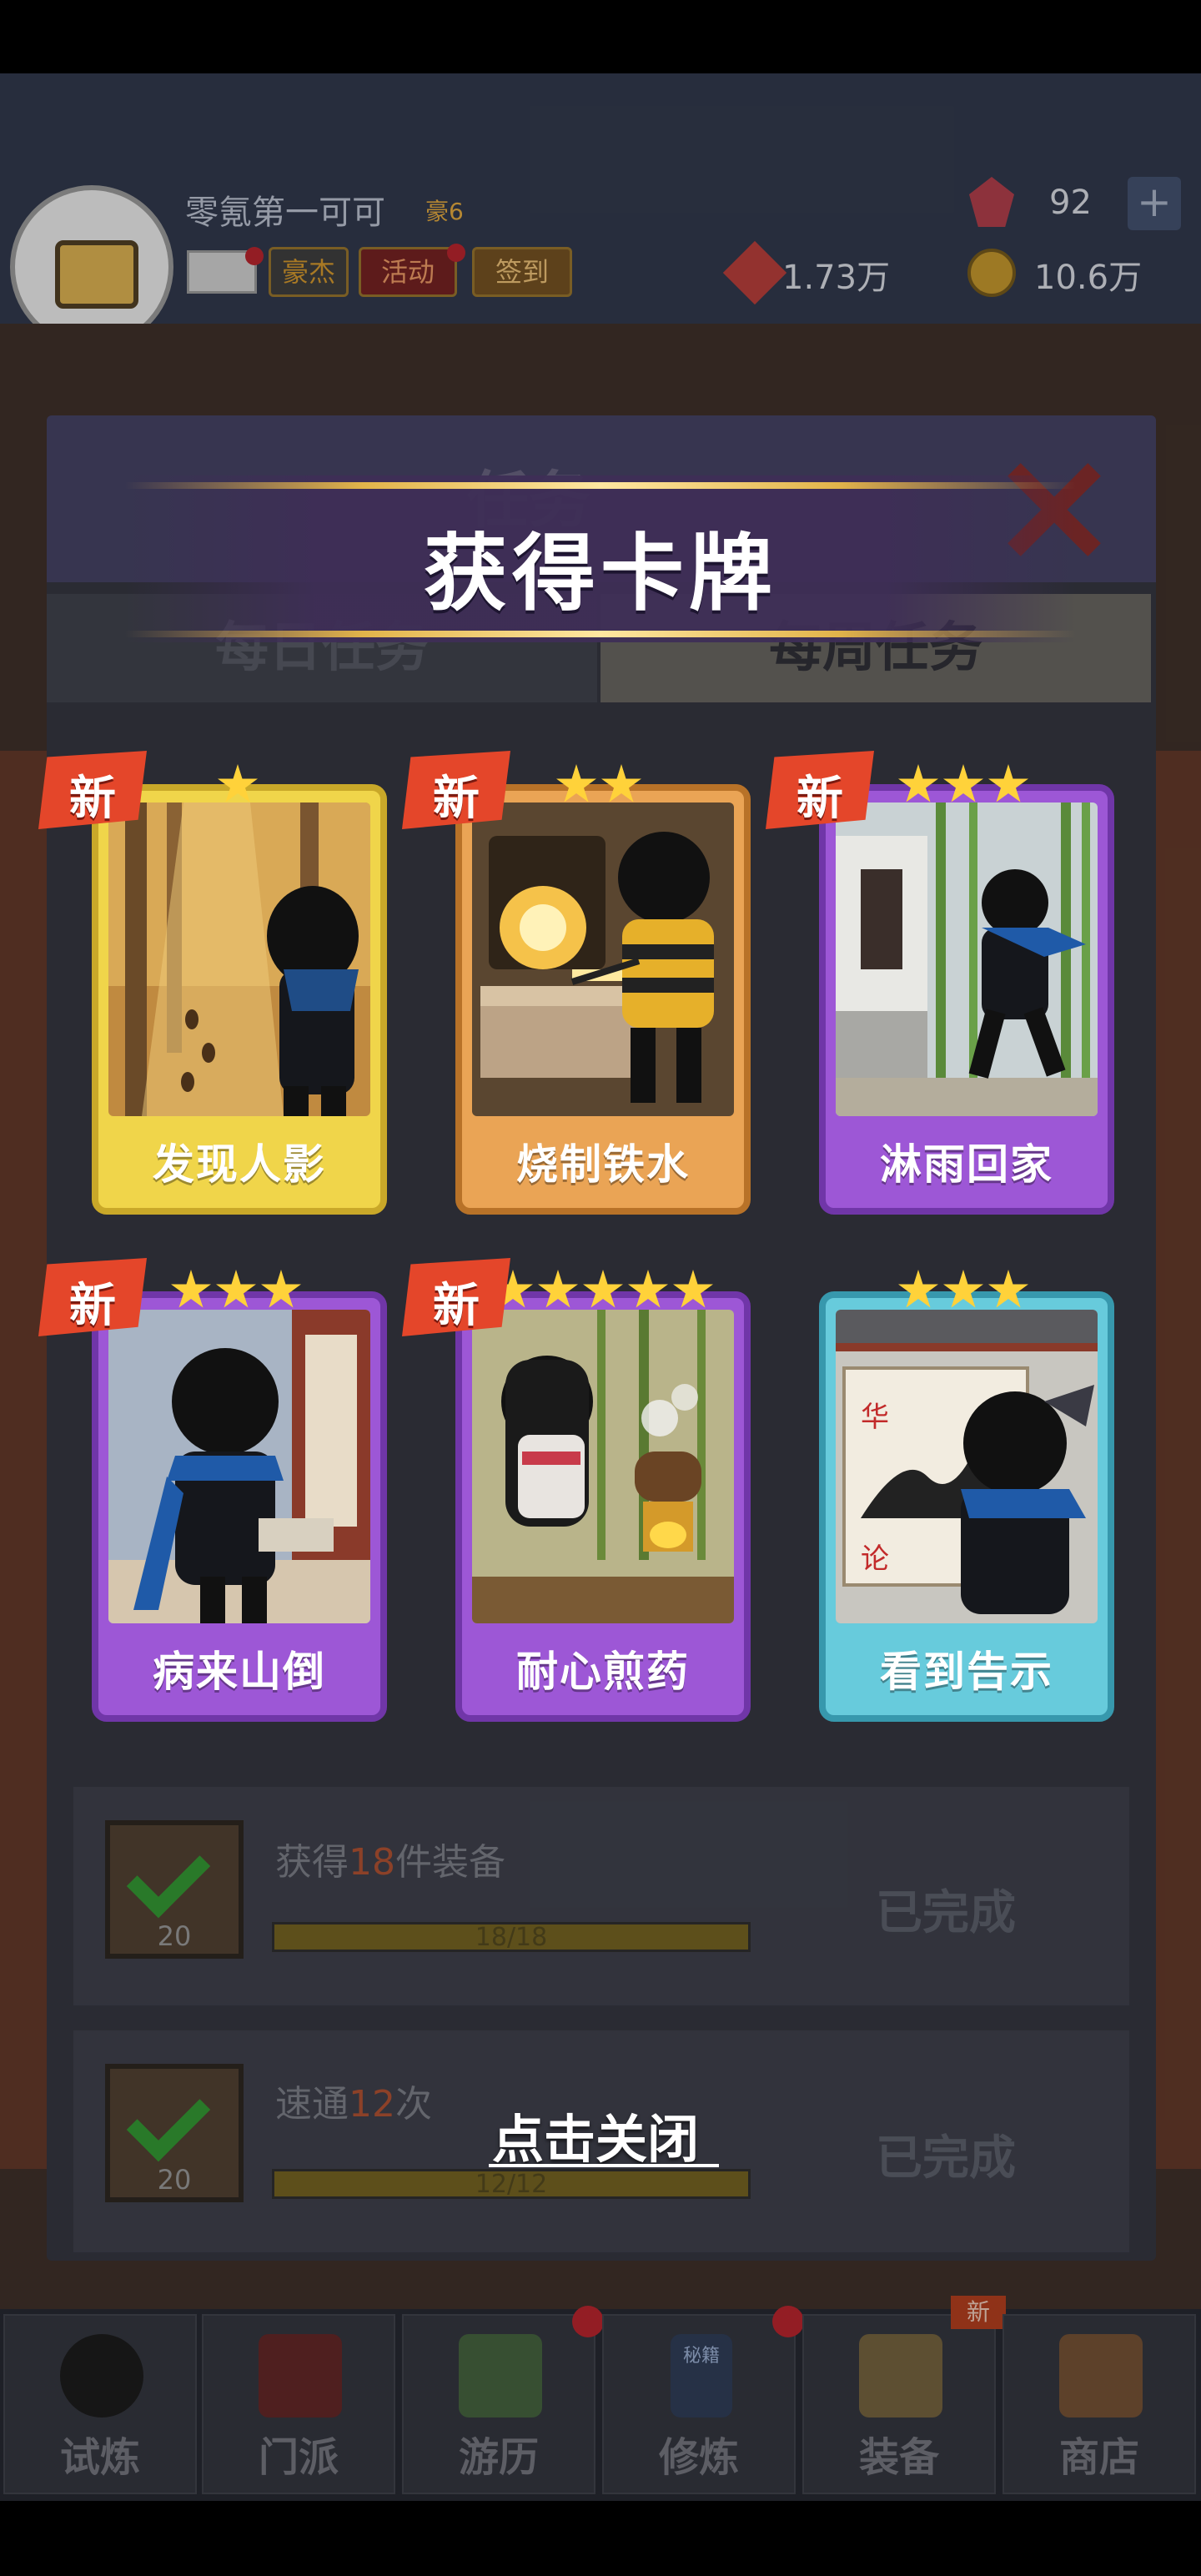 The height and width of the screenshot is (2576, 1201). I want to click on card-name: 病来山倒, so click(240, 1672).